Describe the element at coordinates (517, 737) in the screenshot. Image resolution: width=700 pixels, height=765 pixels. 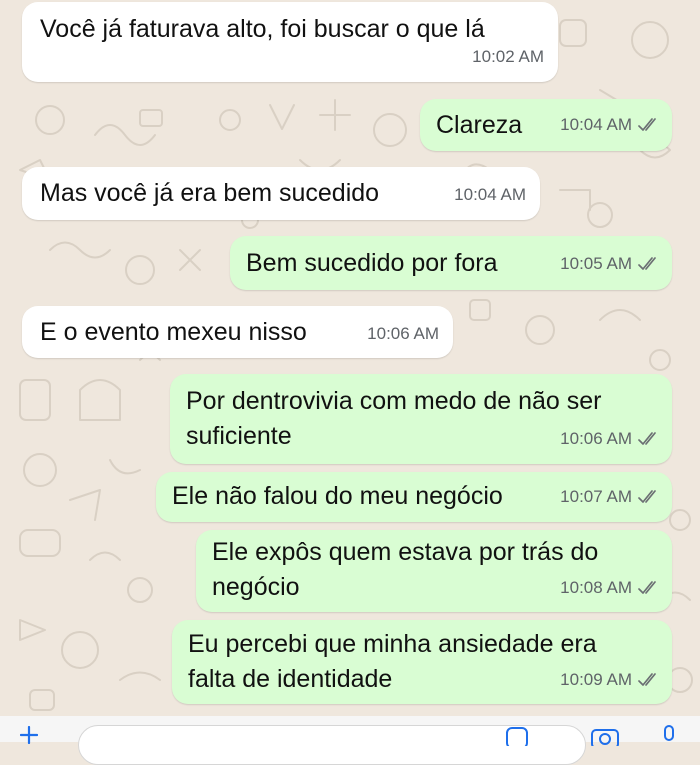
I see `sticker-icon` at that location.